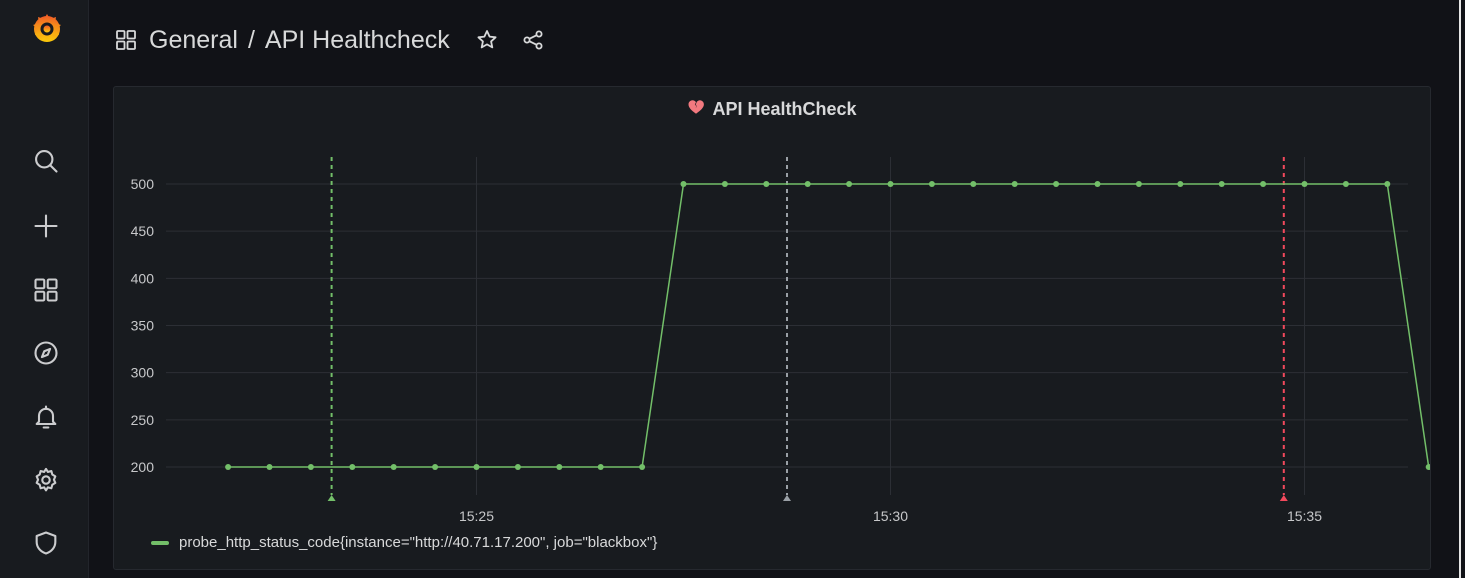 Image resolution: width=1465 pixels, height=578 pixels. What do you see at coordinates (143, 231) in the screenshot?
I see `y-tick-label: 450` at bounding box center [143, 231].